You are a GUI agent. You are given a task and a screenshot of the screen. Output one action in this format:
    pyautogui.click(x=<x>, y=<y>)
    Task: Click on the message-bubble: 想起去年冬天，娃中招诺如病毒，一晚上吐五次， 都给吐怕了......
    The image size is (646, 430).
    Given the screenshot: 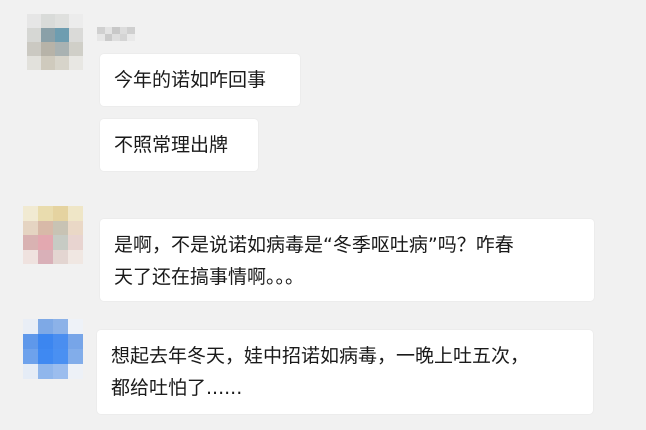 What is the action you would take?
    pyautogui.click(x=345, y=372)
    